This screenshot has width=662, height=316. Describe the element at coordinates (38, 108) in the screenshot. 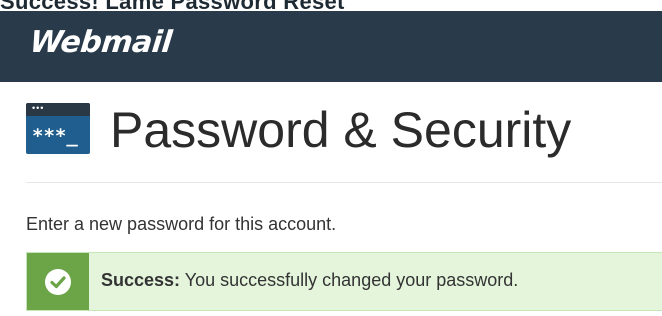

I see `terminal-dots: •••` at that location.